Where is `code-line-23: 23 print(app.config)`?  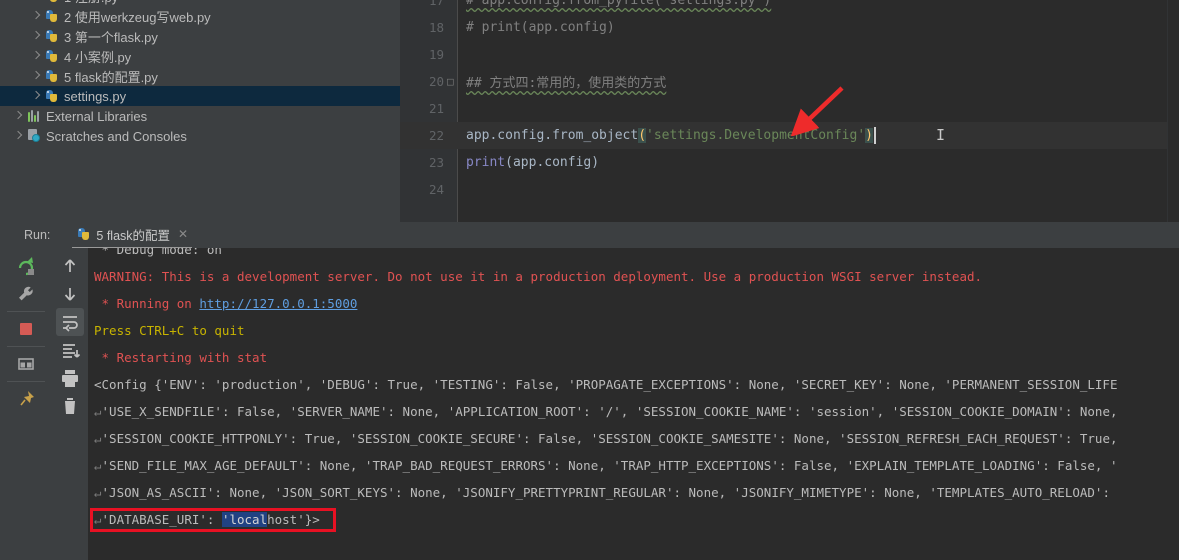
code-line-23: 23 print(app.config) is located at coordinates (789, 162).